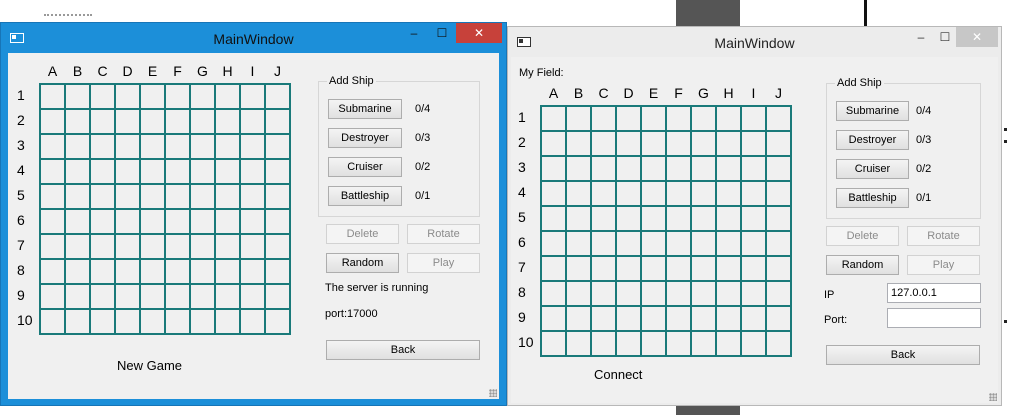 The height and width of the screenshot is (415, 1009). I want to click on destroyer-button: Destroyer, so click(872, 140).